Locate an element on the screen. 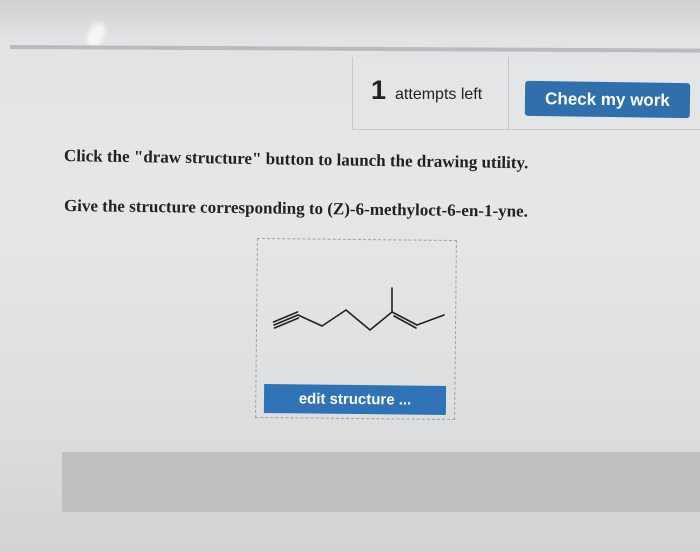 The width and height of the screenshot is (700, 552). attempts-count: 1 is located at coordinates (379, 90).